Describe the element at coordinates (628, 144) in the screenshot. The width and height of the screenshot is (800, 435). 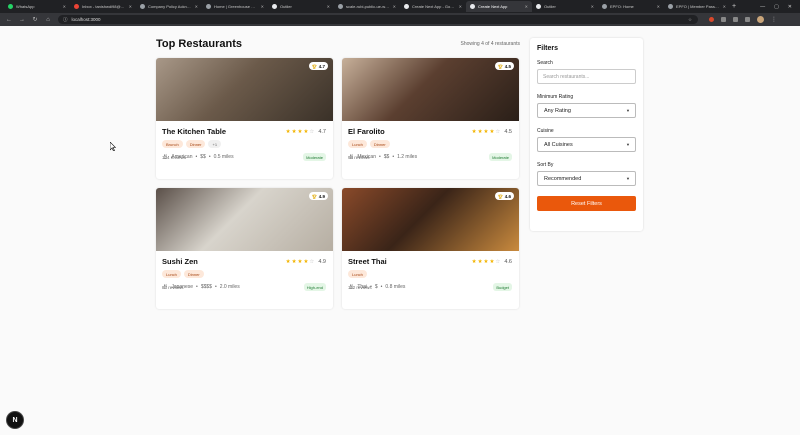
I see `chevron-down-icon: ▼` at that location.